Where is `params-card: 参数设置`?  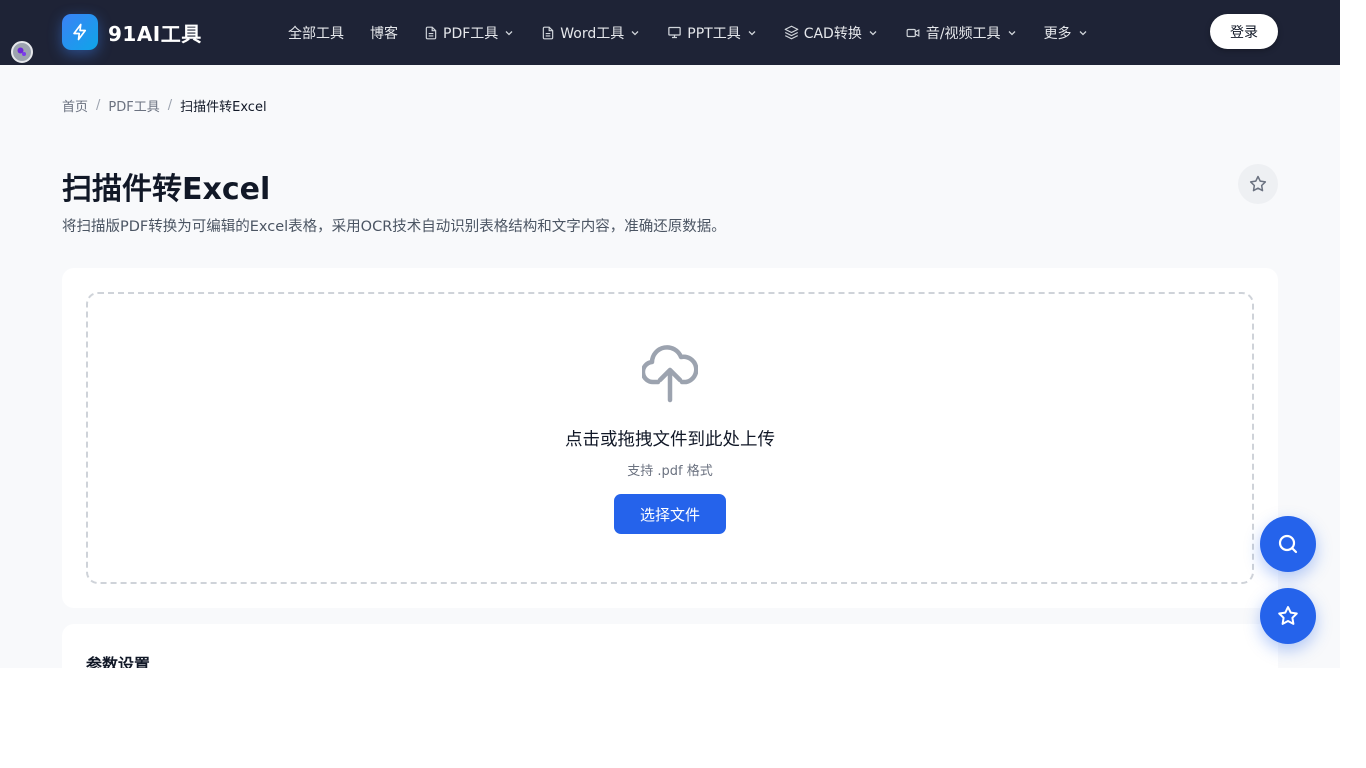 params-card: 参数设置 is located at coordinates (670, 646).